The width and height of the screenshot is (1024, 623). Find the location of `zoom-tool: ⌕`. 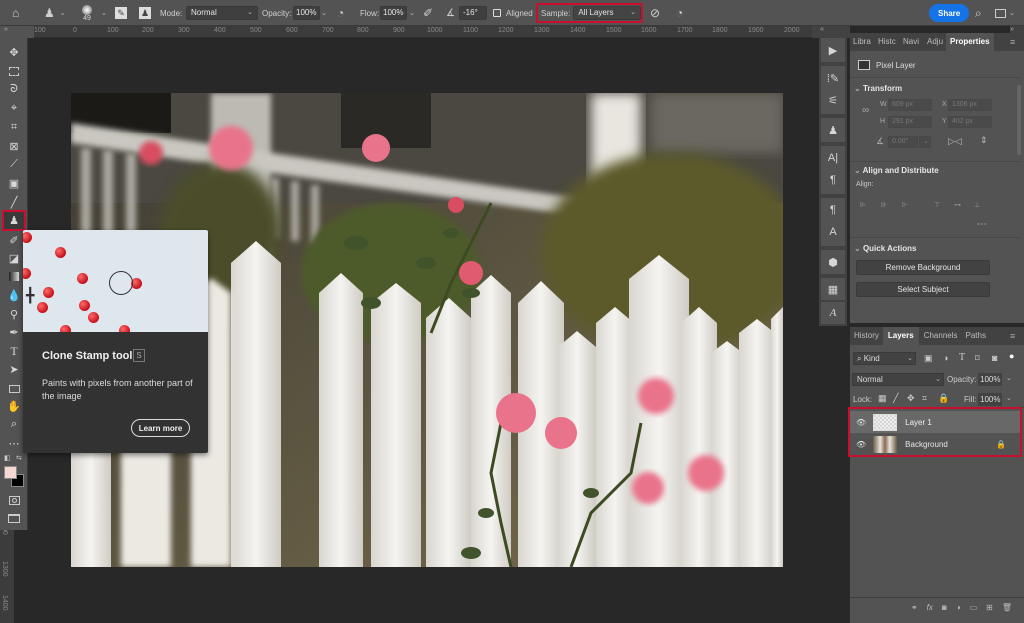

zoom-tool: ⌕ is located at coordinates (14, 424).